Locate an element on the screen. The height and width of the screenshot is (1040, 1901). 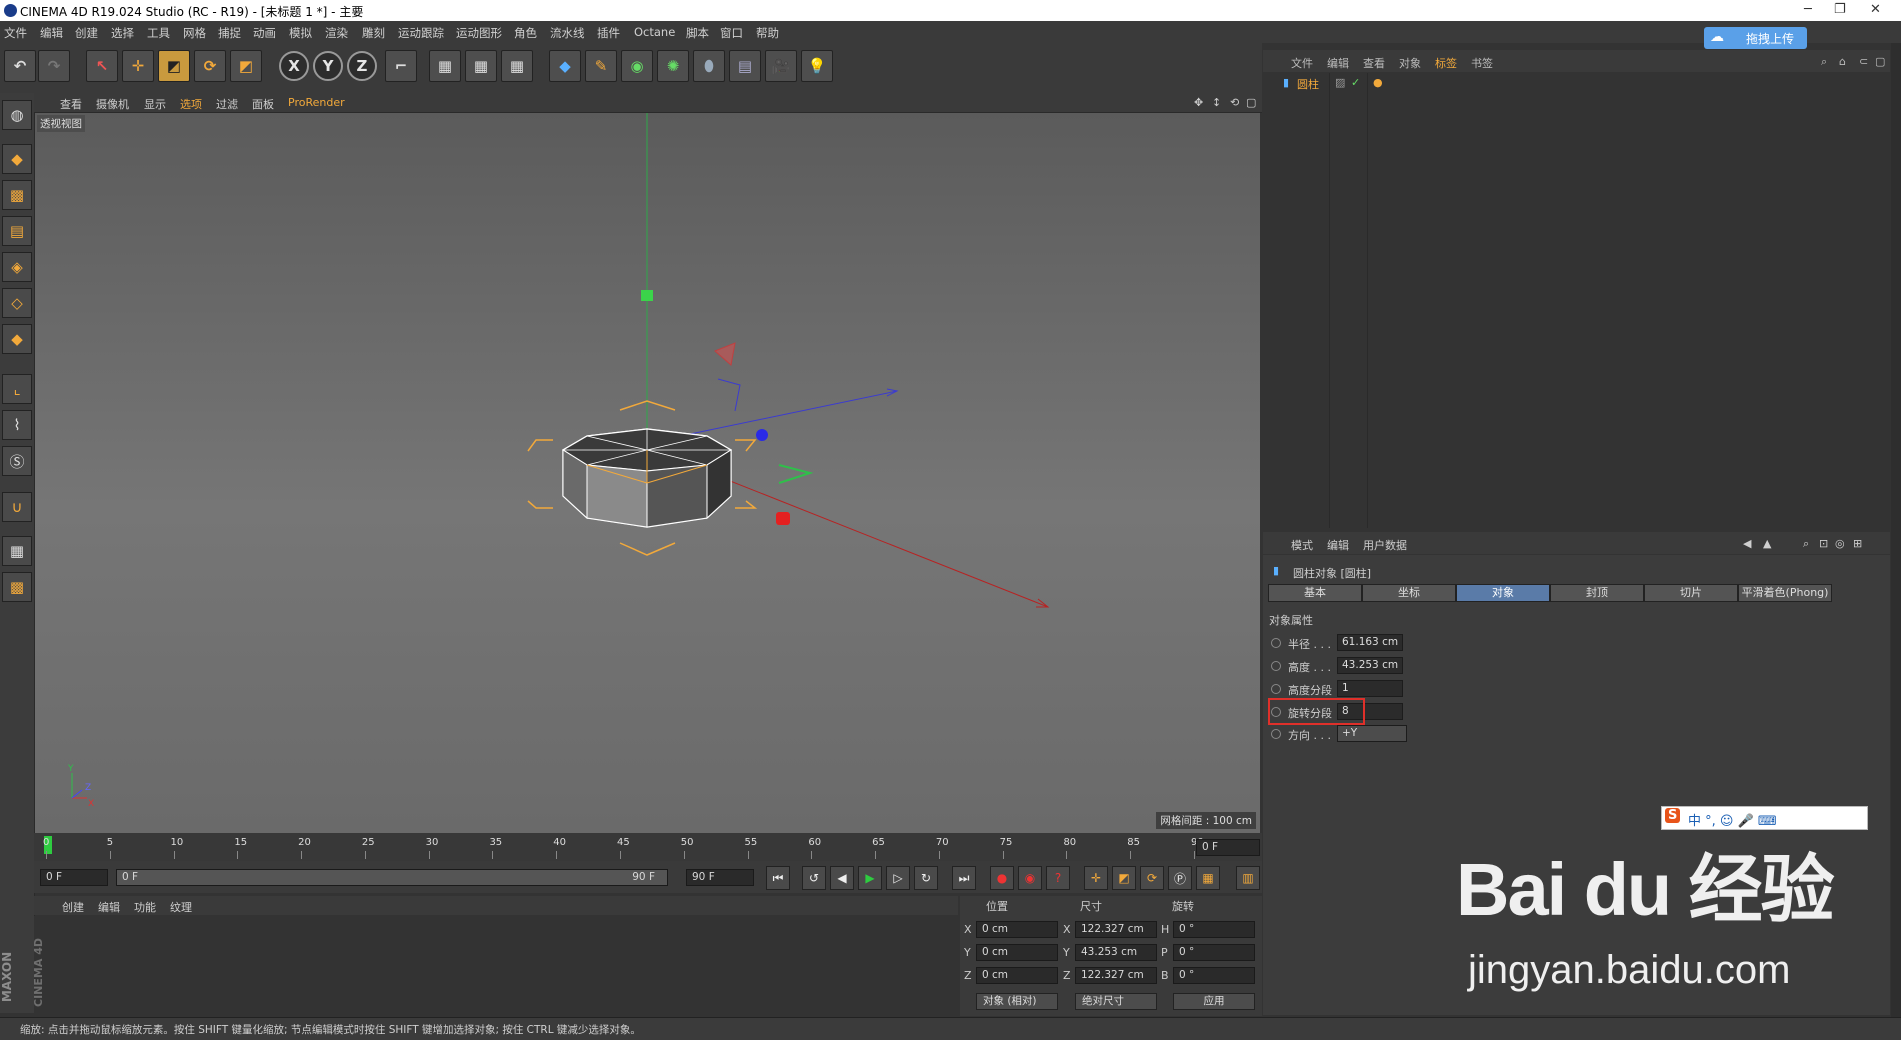
material-area is located at coordinates (496, 966).